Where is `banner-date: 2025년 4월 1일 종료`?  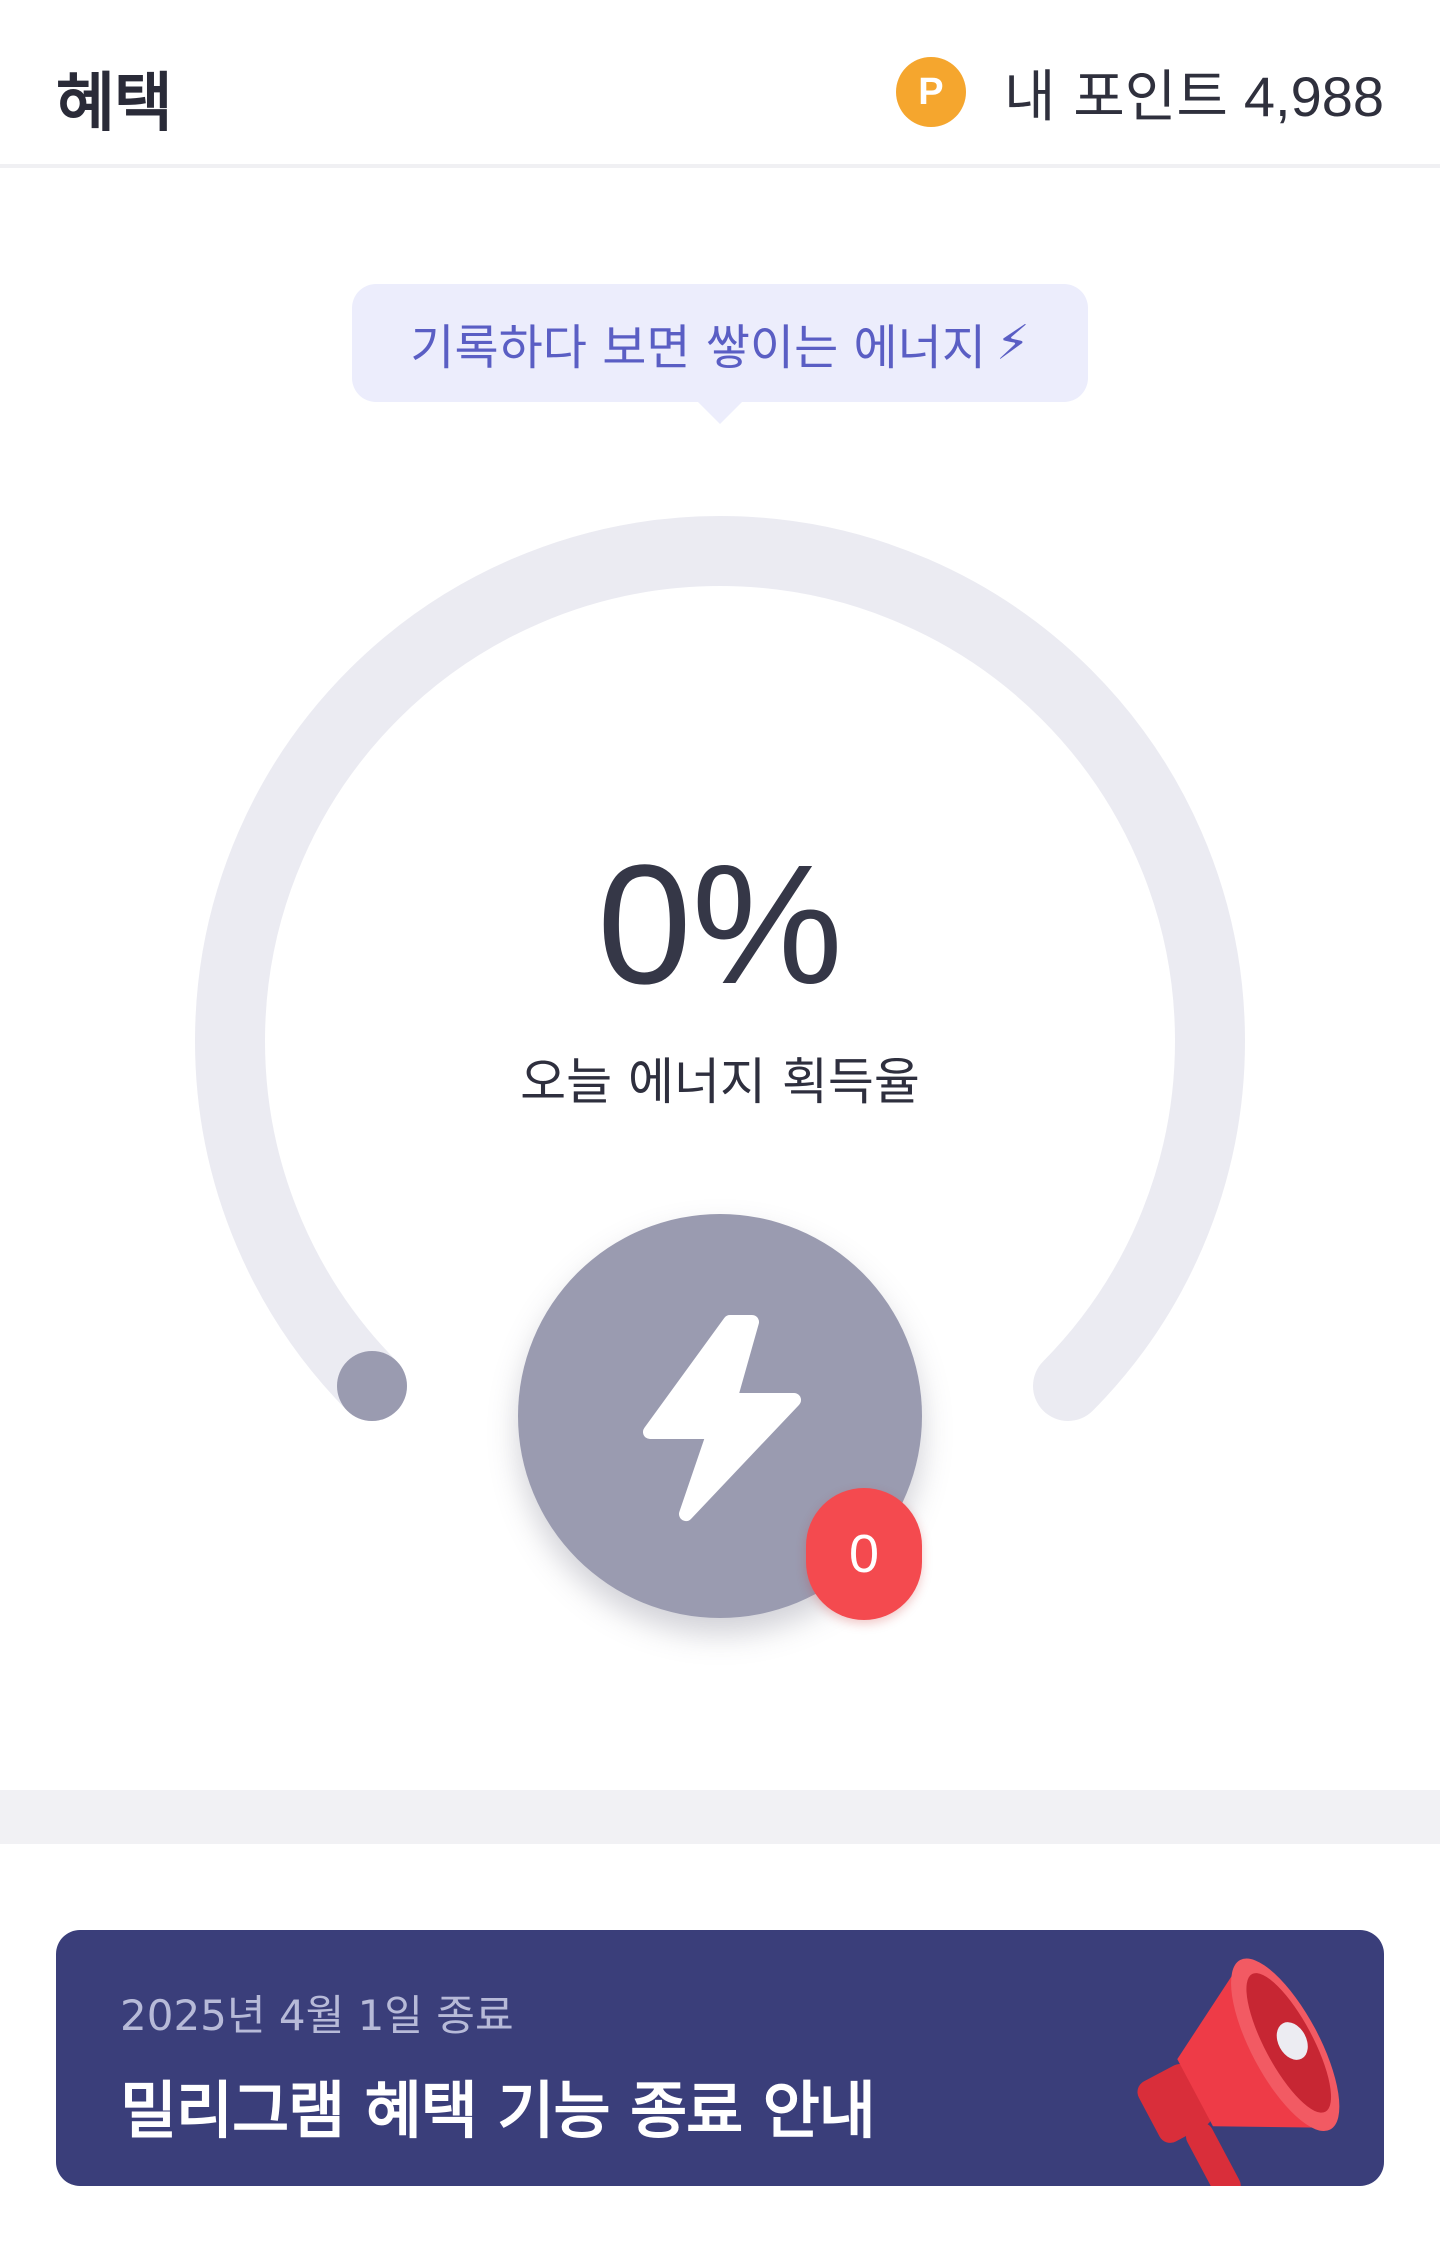
banner-date: 2025년 4월 1일 종료 is located at coordinates (317, 2015).